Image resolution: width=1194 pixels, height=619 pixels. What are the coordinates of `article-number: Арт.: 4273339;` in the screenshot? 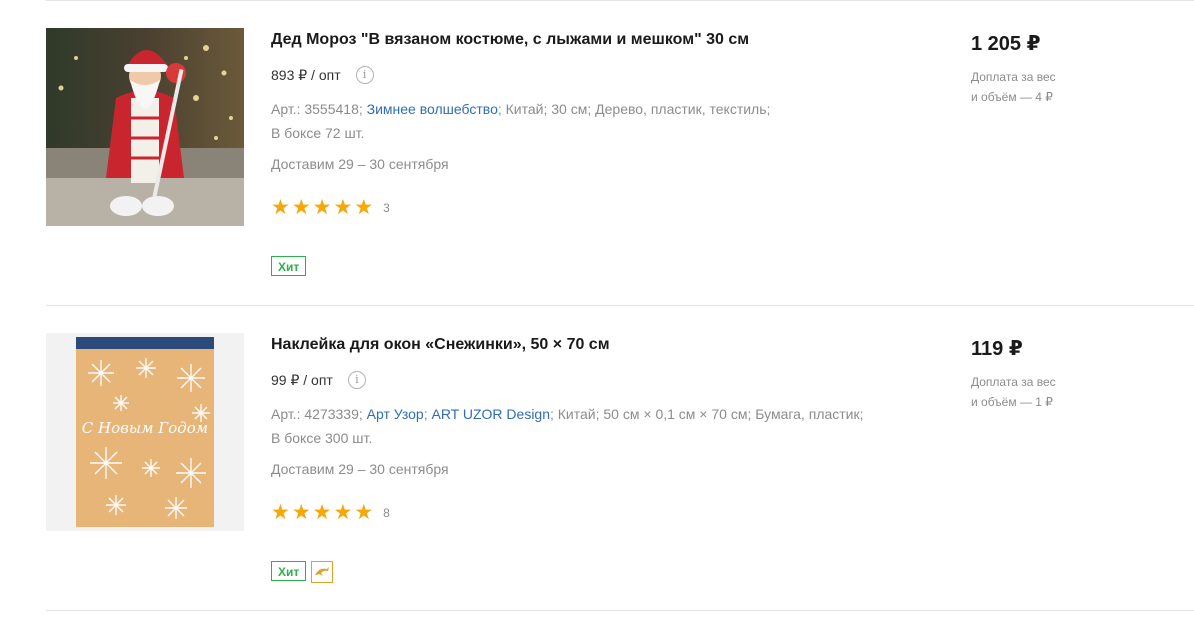 It's located at (317, 414).